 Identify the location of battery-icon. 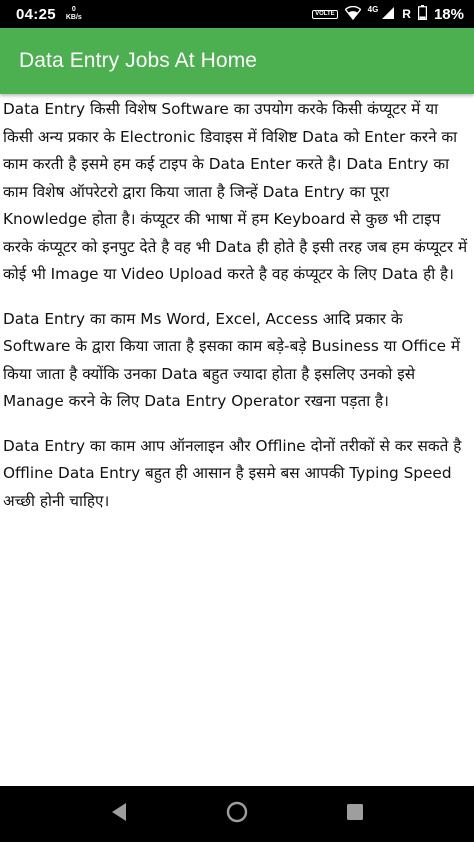
(422, 14).